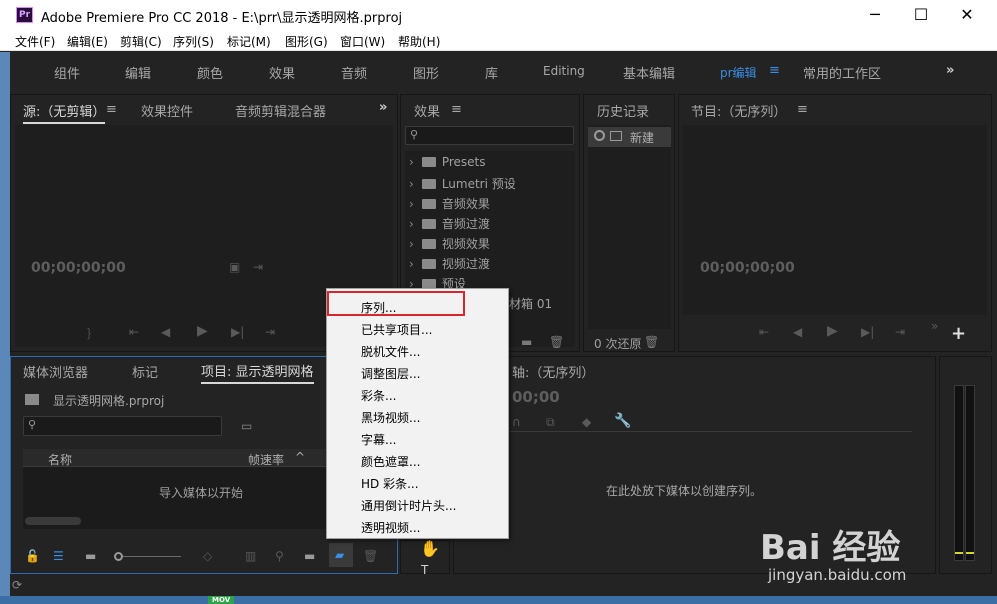 The height and width of the screenshot is (604, 997). What do you see at coordinates (35, 41) in the screenshot?
I see `menu-file: 文件(F)` at bounding box center [35, 41].